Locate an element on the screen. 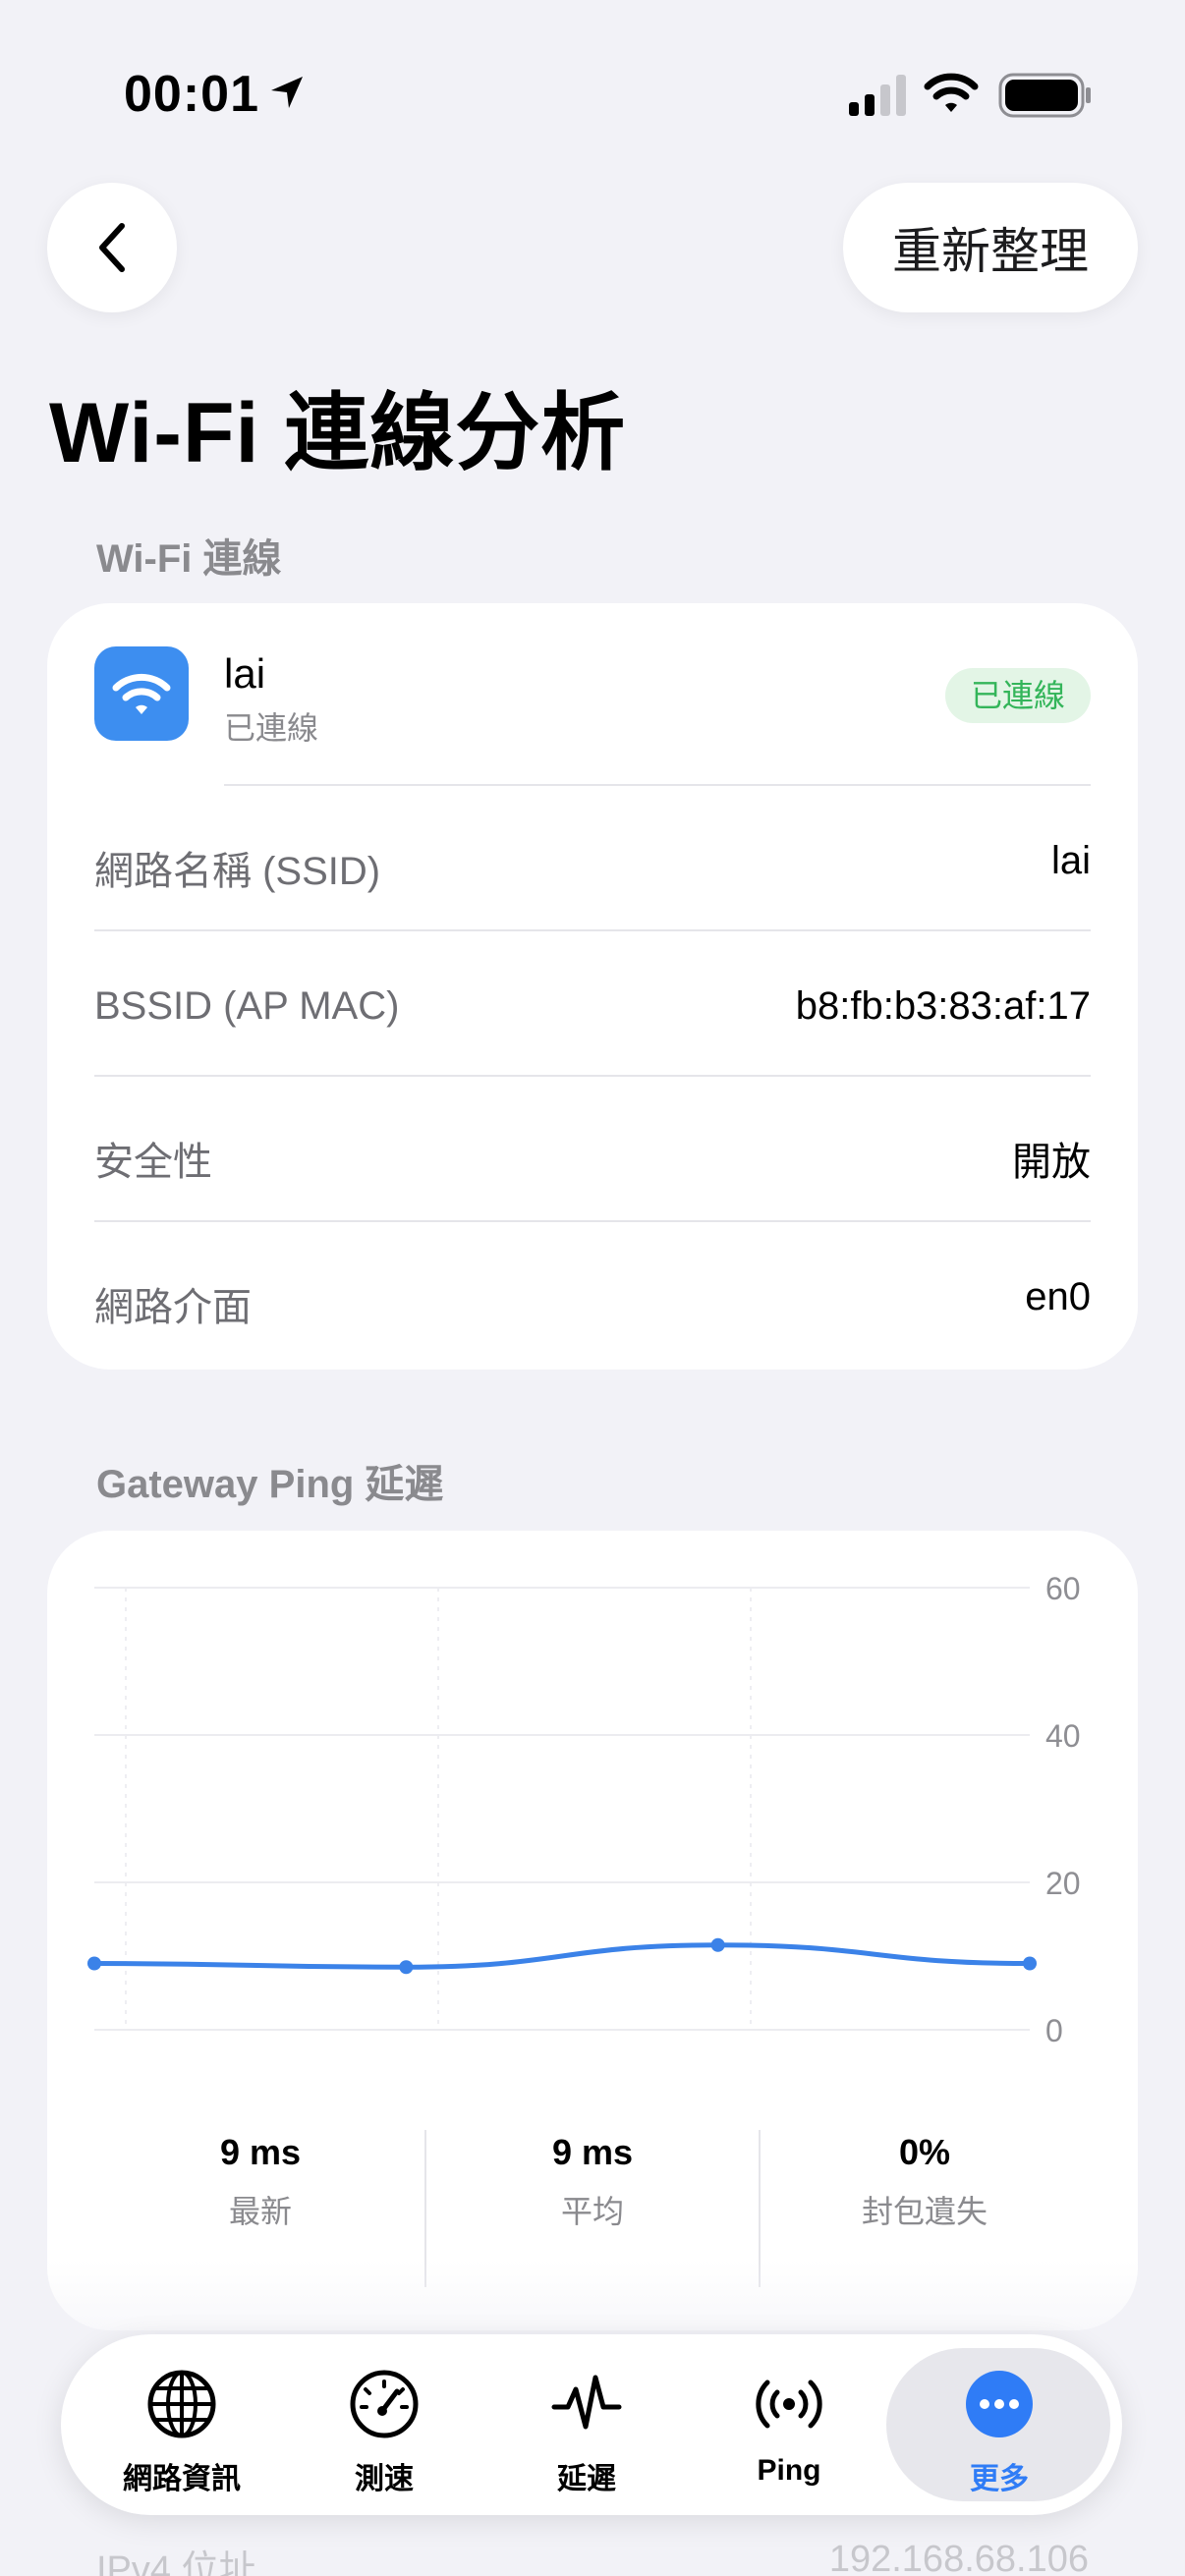  status-bar: 00:01 is located at coordinates (592, 93).